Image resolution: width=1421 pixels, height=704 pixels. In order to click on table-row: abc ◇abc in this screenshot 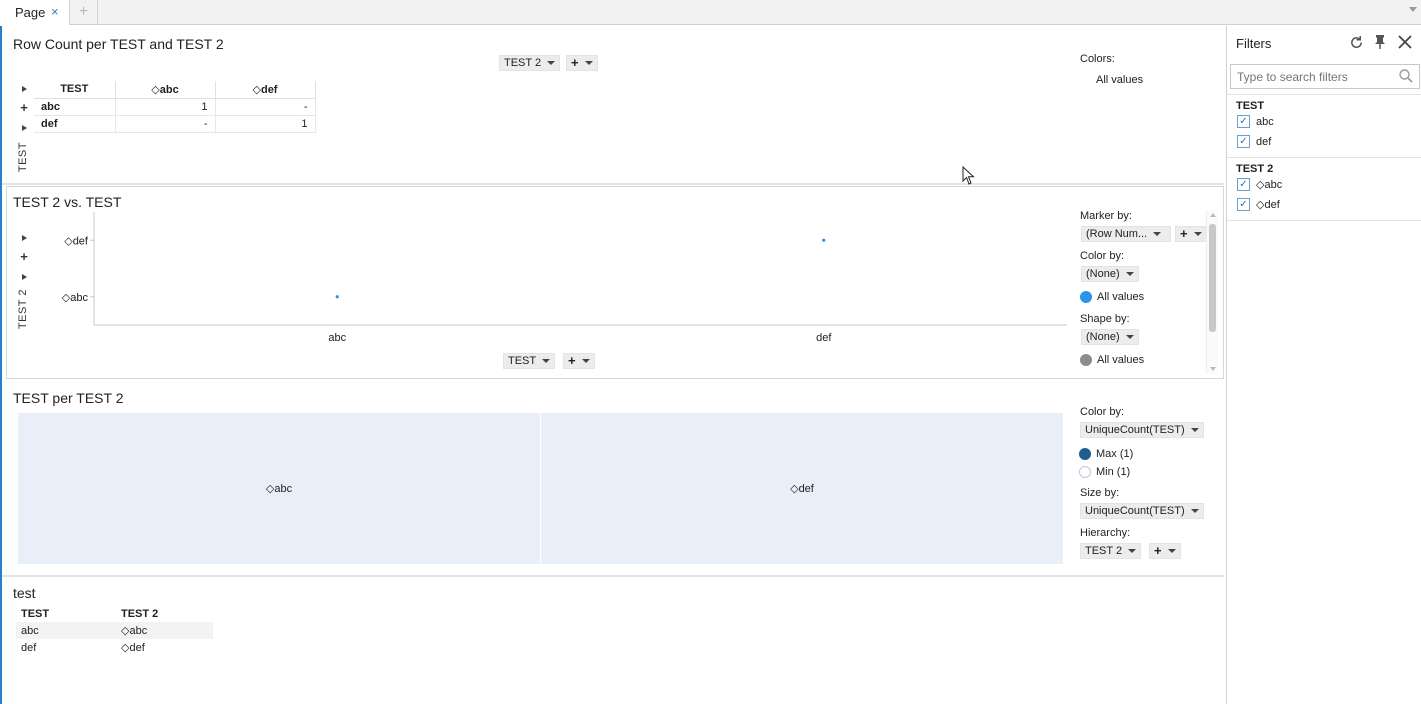, I will do `click(114, 630)`.